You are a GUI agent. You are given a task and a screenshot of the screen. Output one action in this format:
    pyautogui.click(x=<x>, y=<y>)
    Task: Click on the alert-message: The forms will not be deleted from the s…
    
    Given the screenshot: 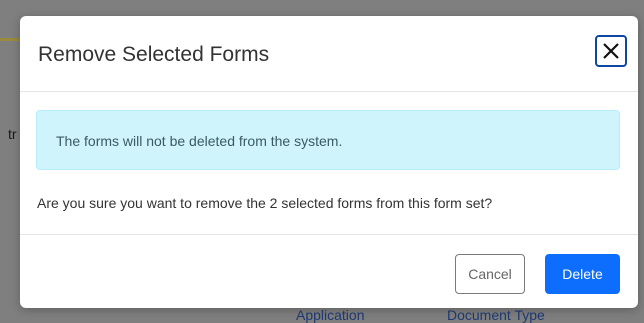 What is the action you would take?
    pyautogui.click(x=199, y=141)
    